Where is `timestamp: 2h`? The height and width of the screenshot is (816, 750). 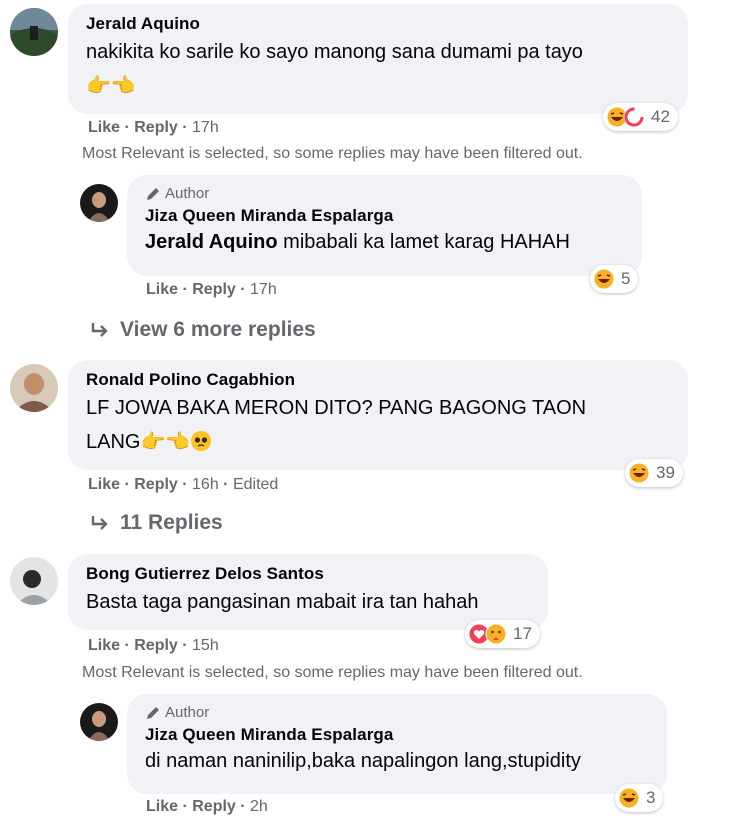 timestamp: 2h is located at coordinates (259, 806).